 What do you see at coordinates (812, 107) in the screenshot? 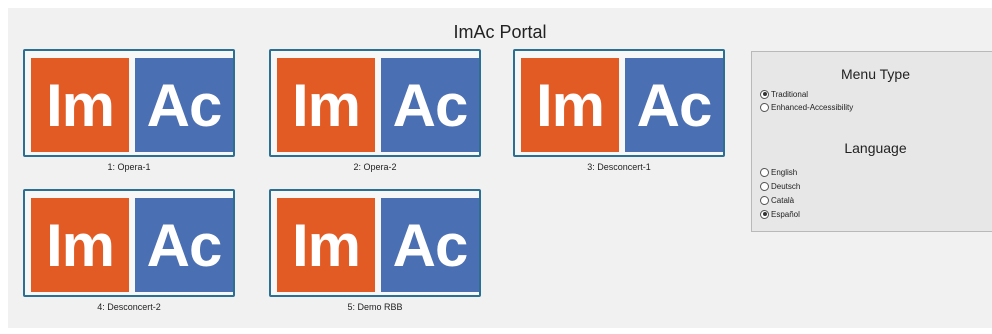
I see `radio-label: Enhanced-Accessibility` at bounding box center [812, 107].